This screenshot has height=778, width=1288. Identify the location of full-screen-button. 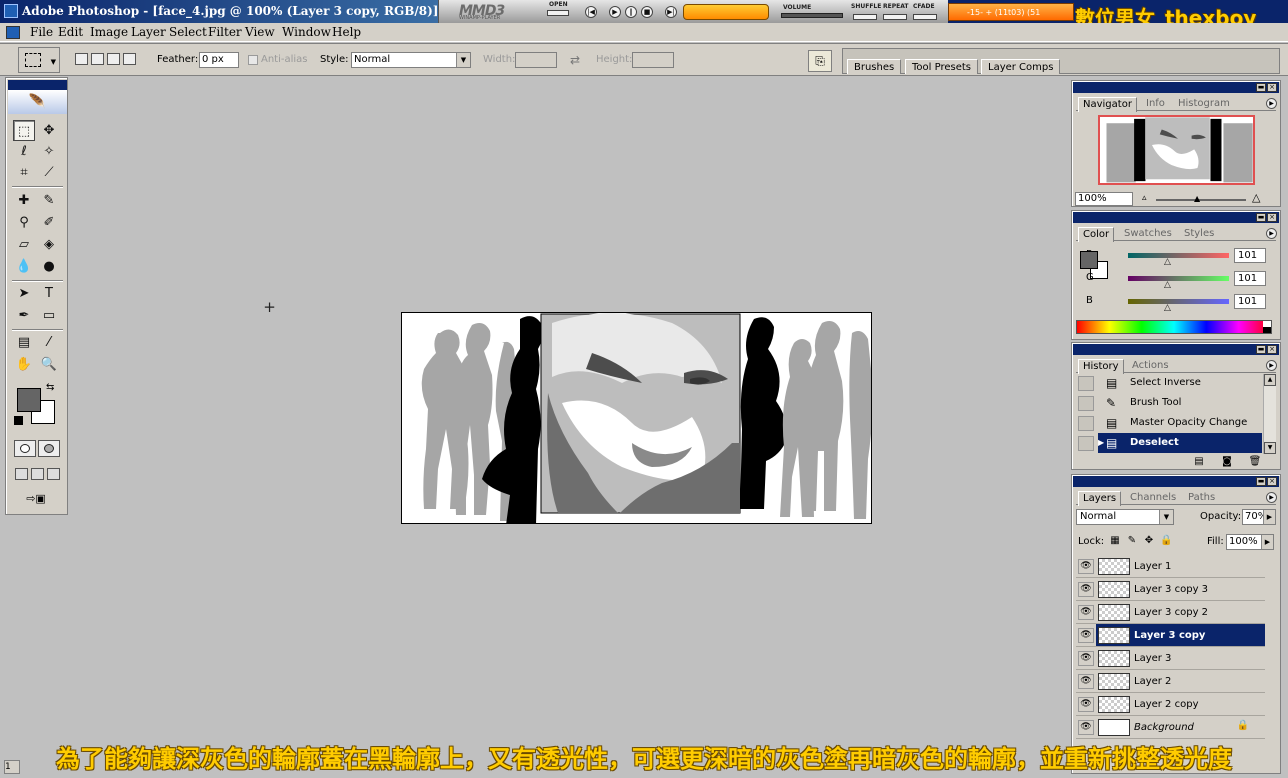
(53, 474).